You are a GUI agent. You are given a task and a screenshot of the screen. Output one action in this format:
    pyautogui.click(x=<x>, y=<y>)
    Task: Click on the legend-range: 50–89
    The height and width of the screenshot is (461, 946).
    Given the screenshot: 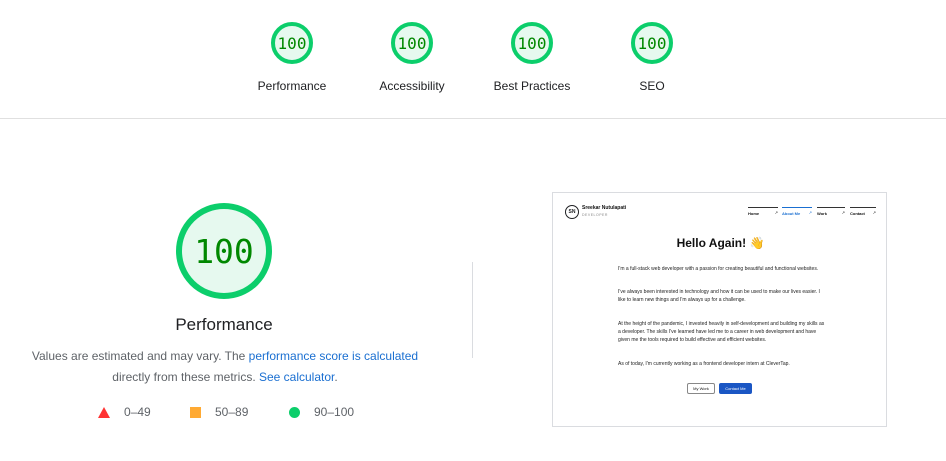 What is the action you would take?
    pyautogui.click(x=232, y=412)
    